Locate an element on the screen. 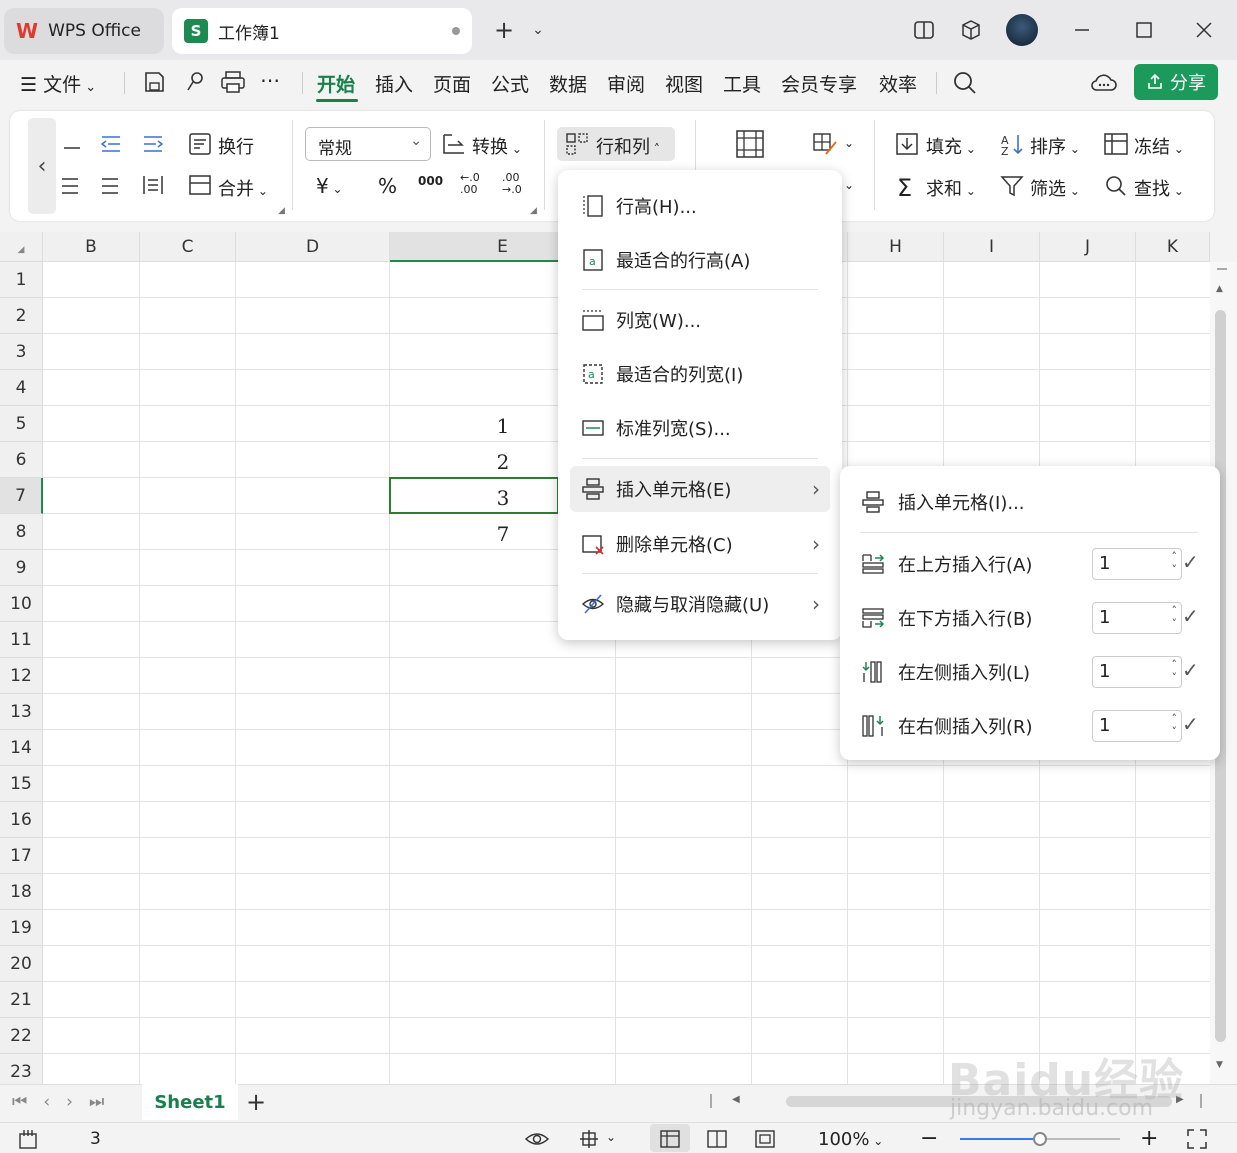 Image resolution: width=1237 pixels, height=1153 pixels. row-header-6: 6 is located at coordinates (21, 460).